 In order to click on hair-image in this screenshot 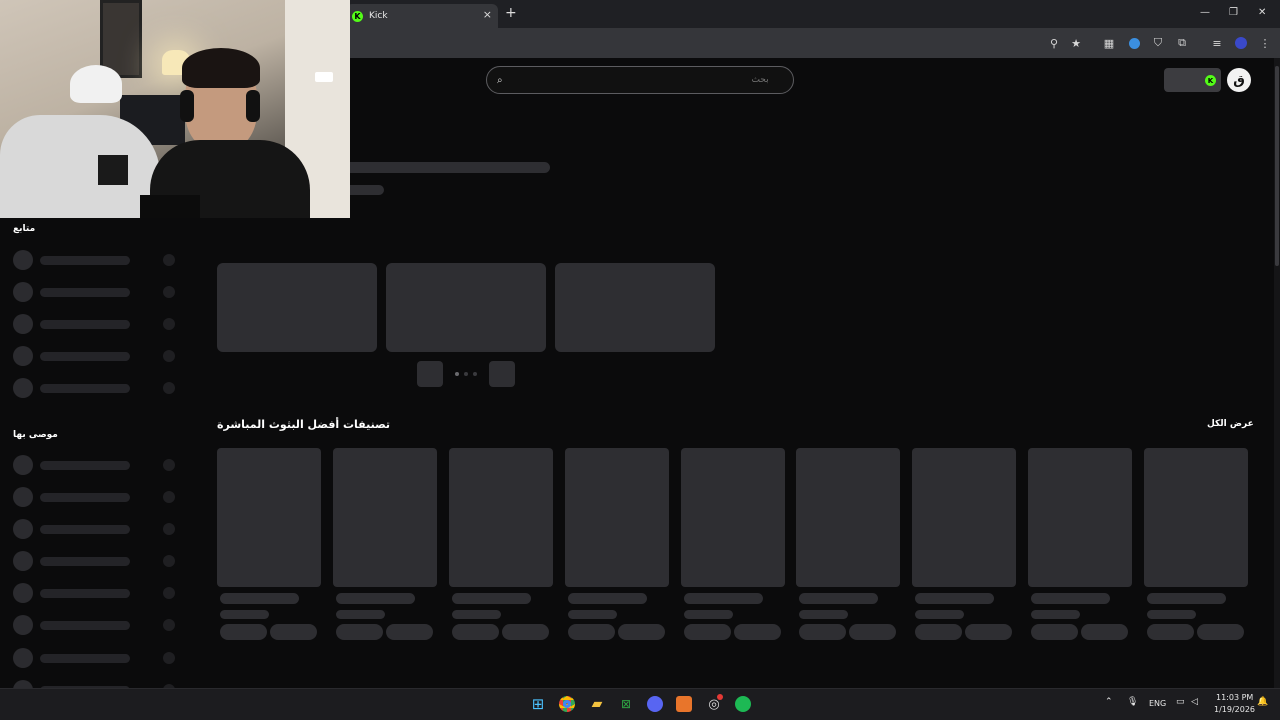, I will do `click(221, 68)`.